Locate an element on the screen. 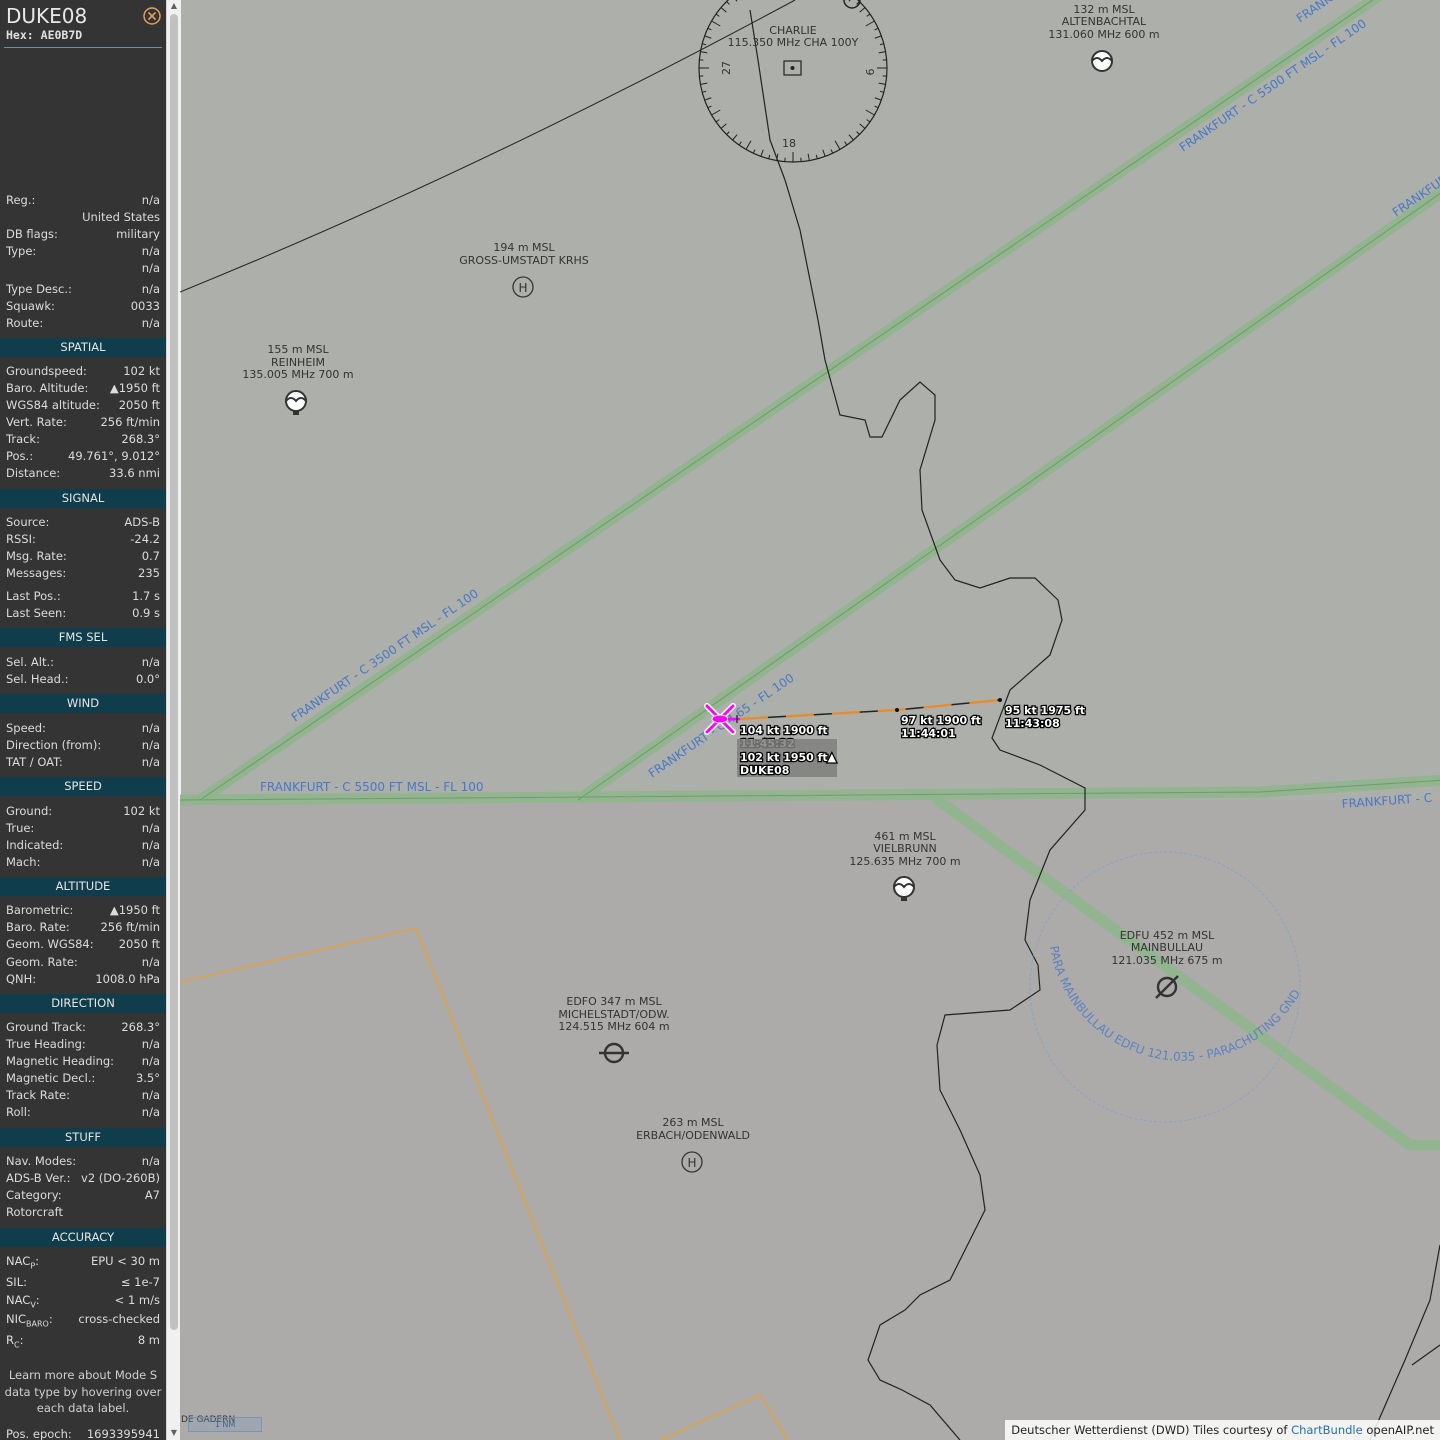  track-point-time-3: 11:43:08 is located at coordinates (1032, 723).